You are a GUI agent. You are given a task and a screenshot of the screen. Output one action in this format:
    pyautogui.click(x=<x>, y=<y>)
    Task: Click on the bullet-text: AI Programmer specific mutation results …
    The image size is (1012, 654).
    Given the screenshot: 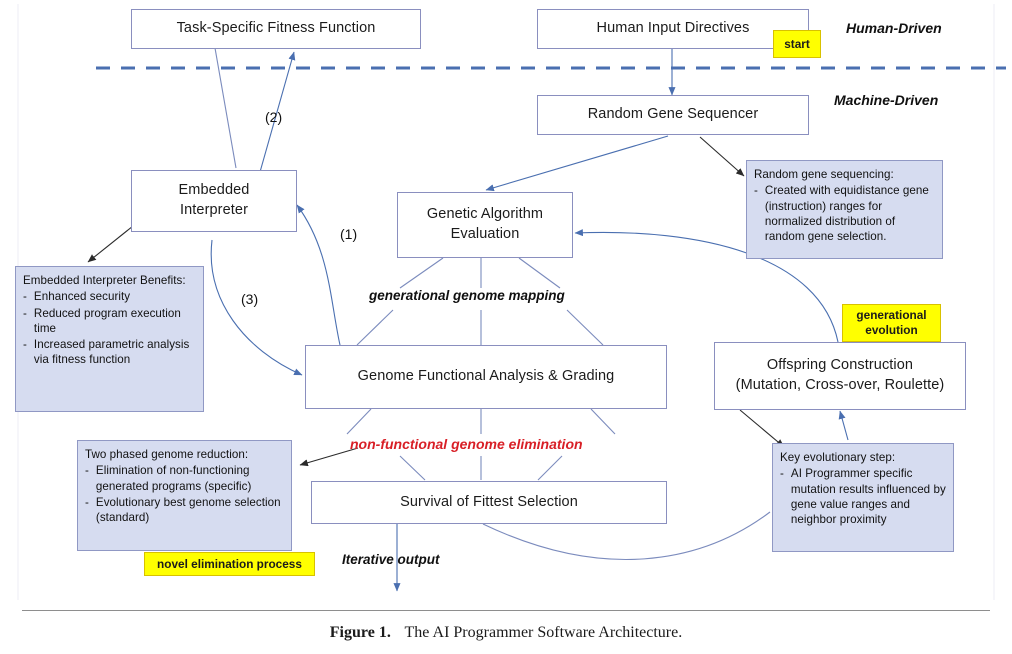 What is the action you would take?
    pyautogui.click(x=868, y=497)
    